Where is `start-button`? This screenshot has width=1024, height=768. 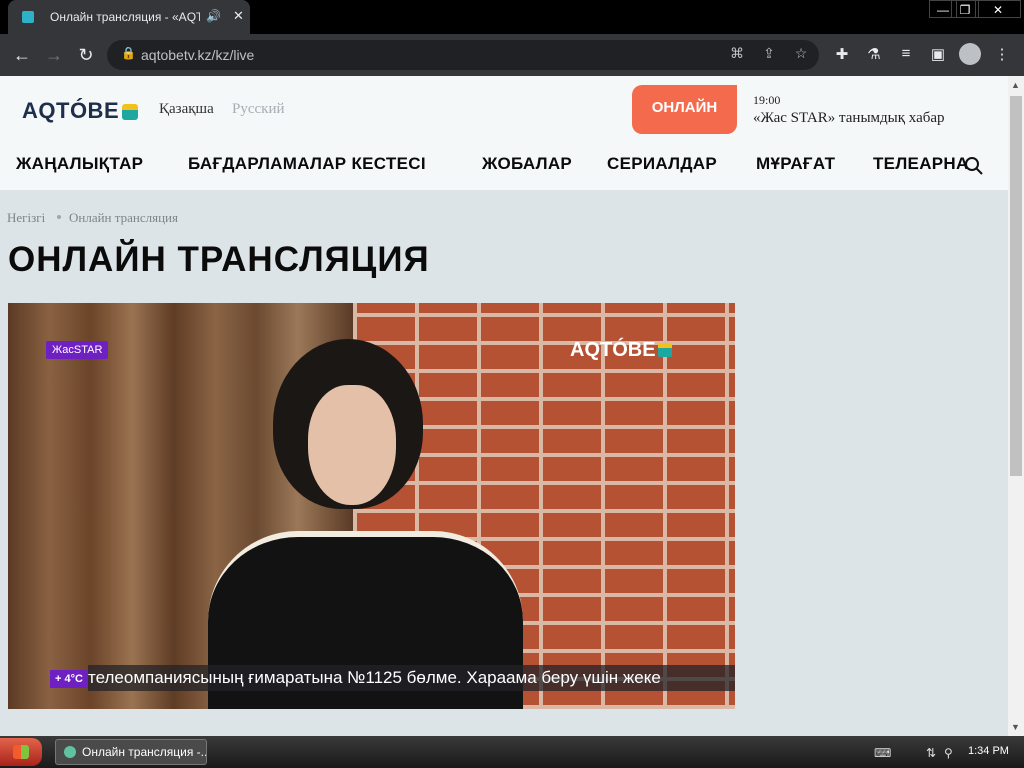
start-button is located at coordinates (21, 752).